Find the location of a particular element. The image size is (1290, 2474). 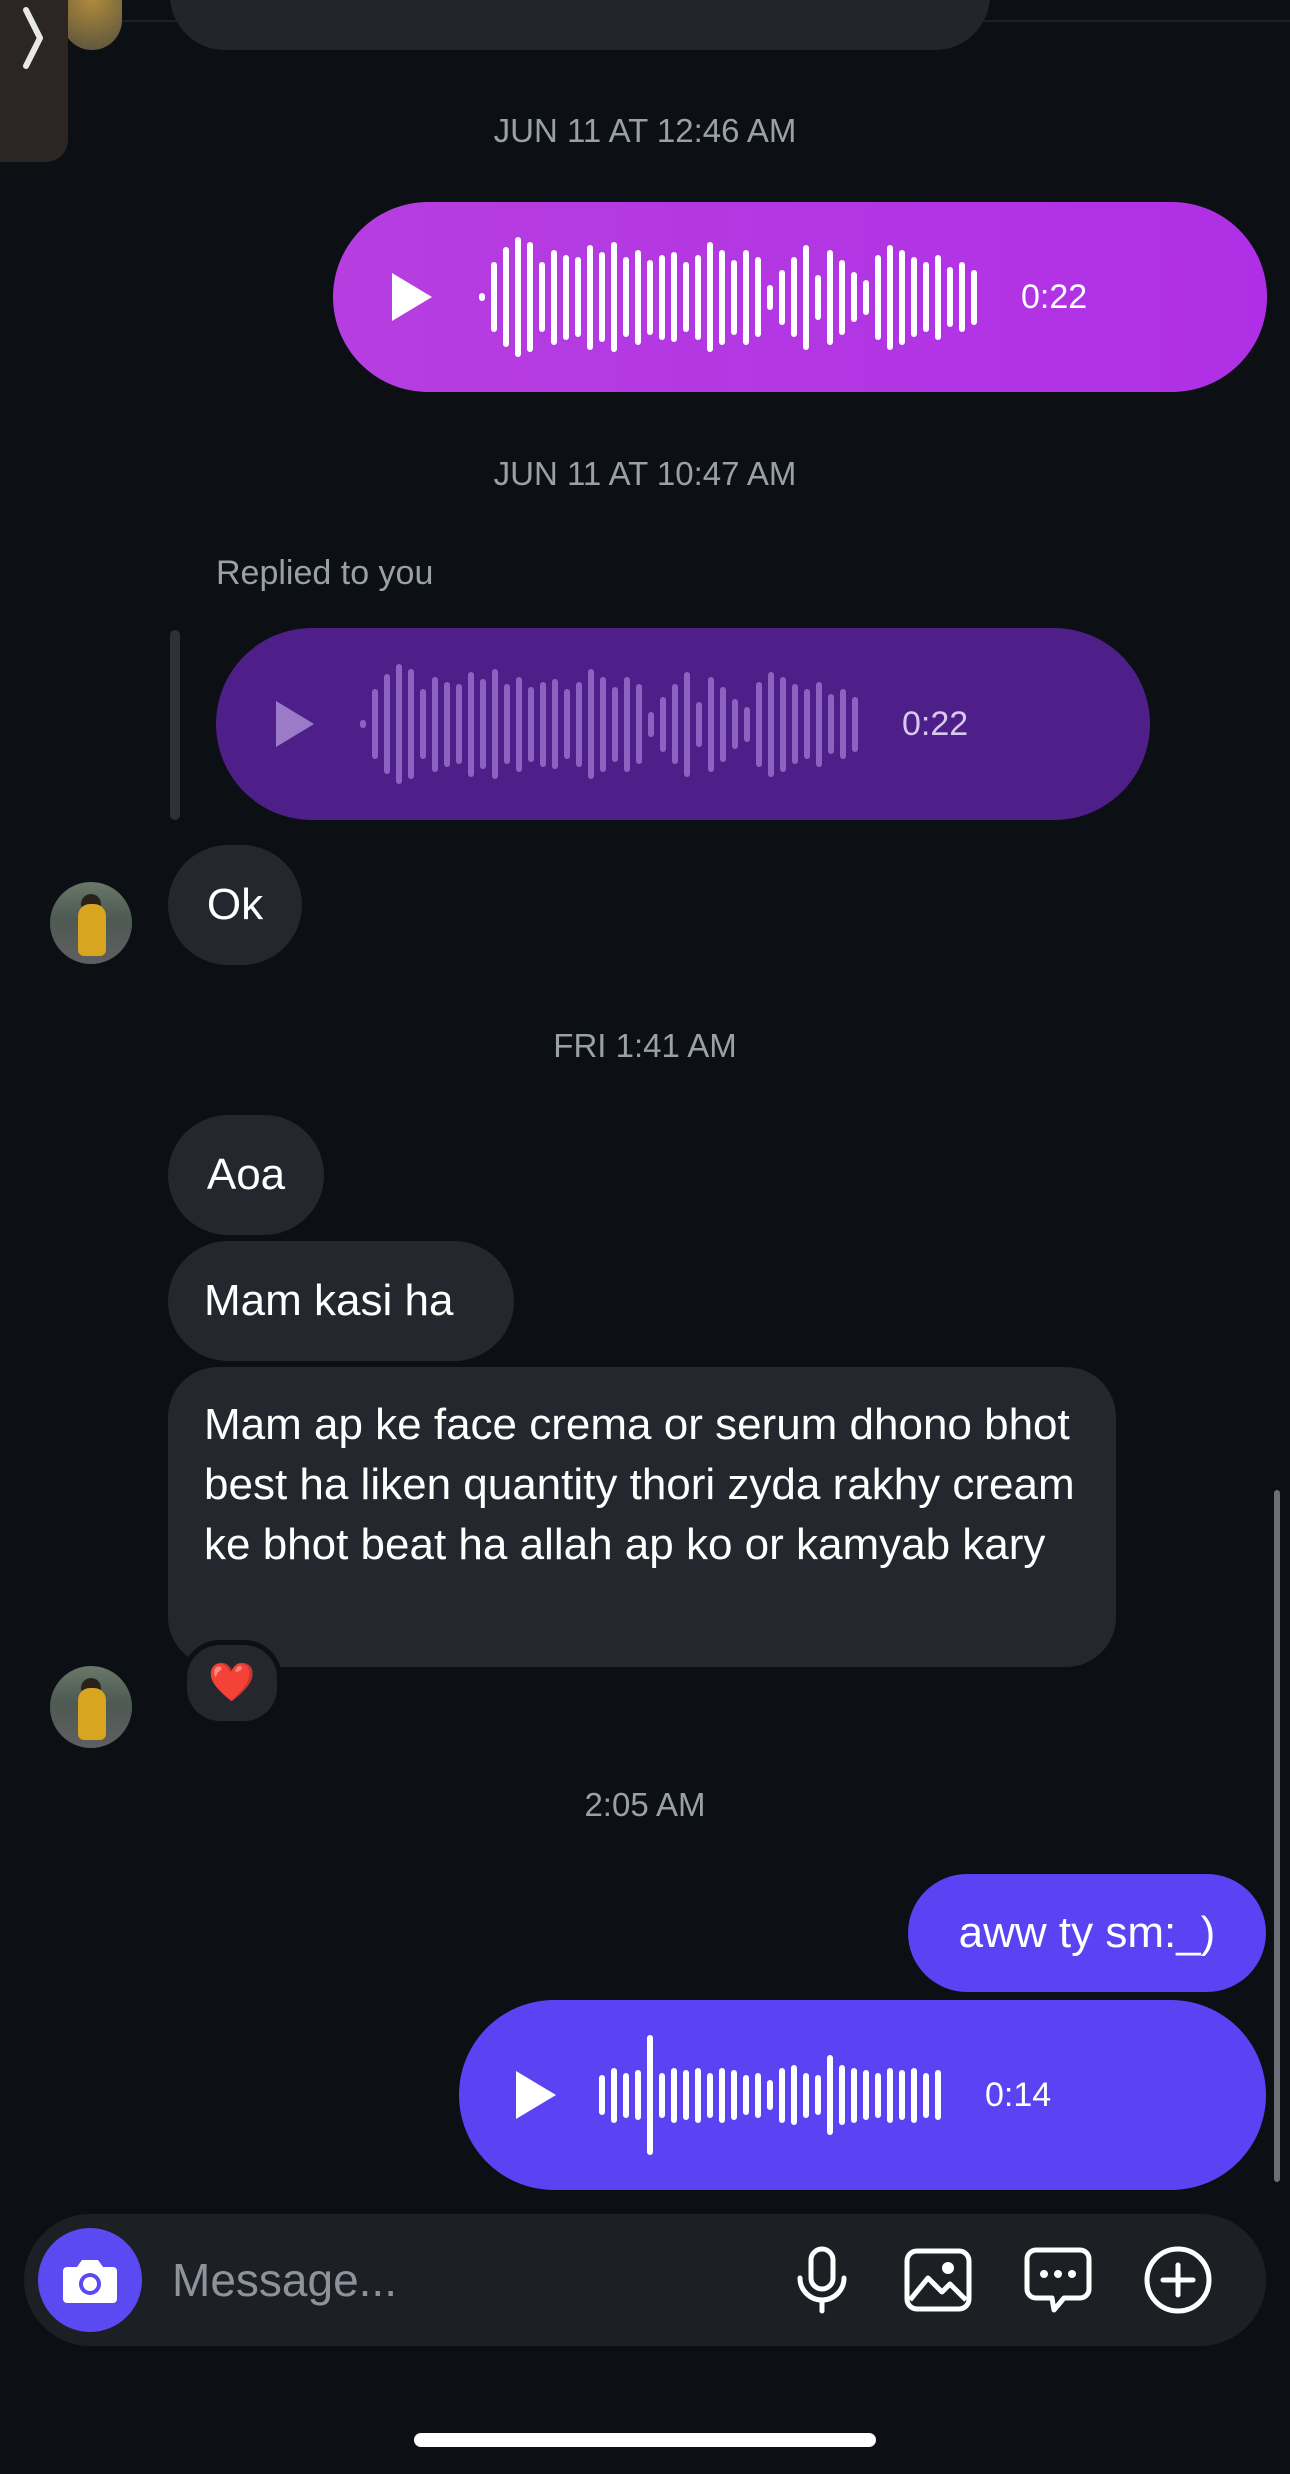

image-icon is located at coordinates (938, 2280).